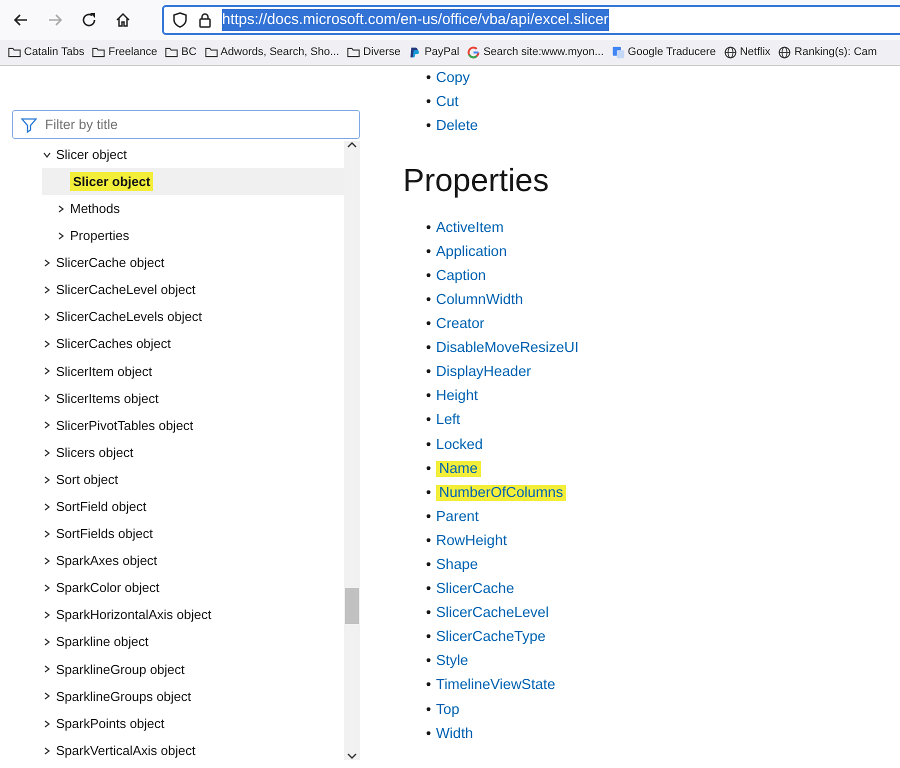  What do you see at coordinates (193, 208) in the screenshot?
I see `tree-item: Methods` at bounding box center [193, 208].